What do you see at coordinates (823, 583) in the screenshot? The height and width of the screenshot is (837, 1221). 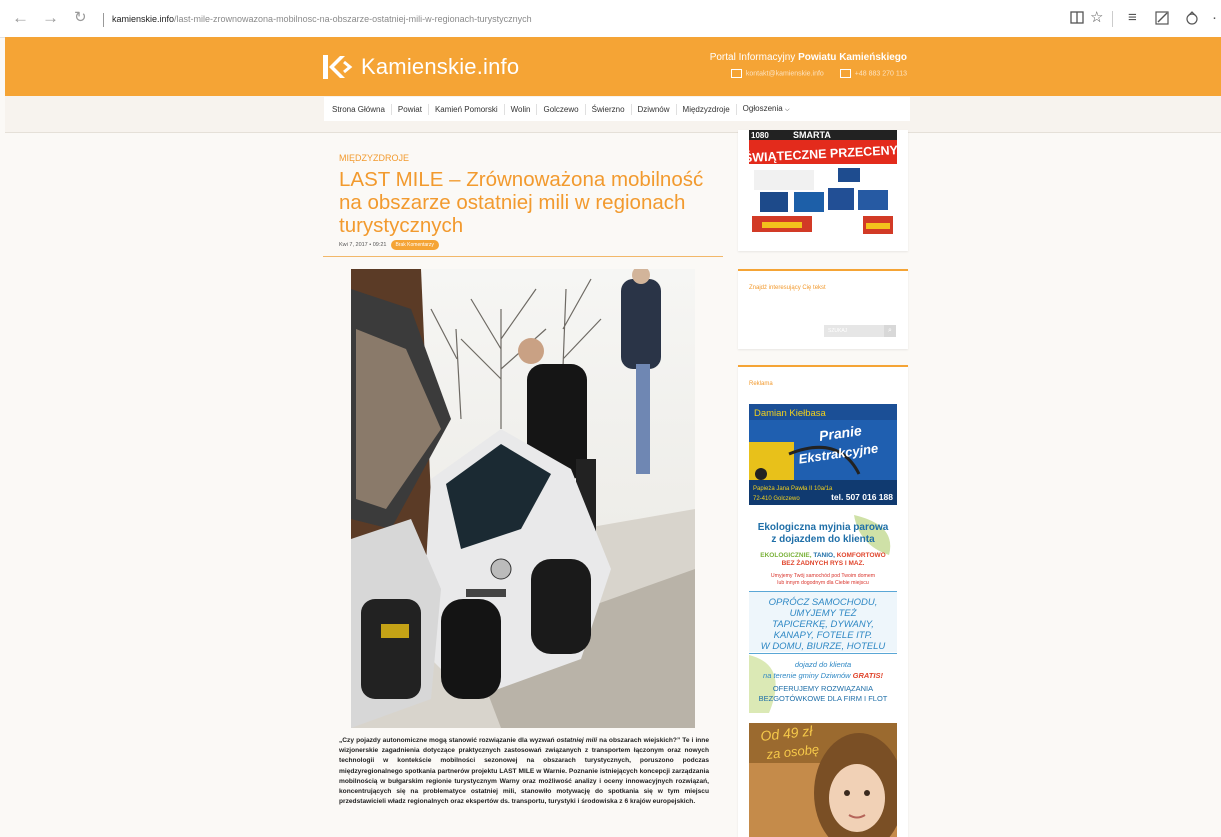 I see `ad2-red-2: lub innym dogodnym dla Ciebie miejscu` at bounding box center [823, 583].